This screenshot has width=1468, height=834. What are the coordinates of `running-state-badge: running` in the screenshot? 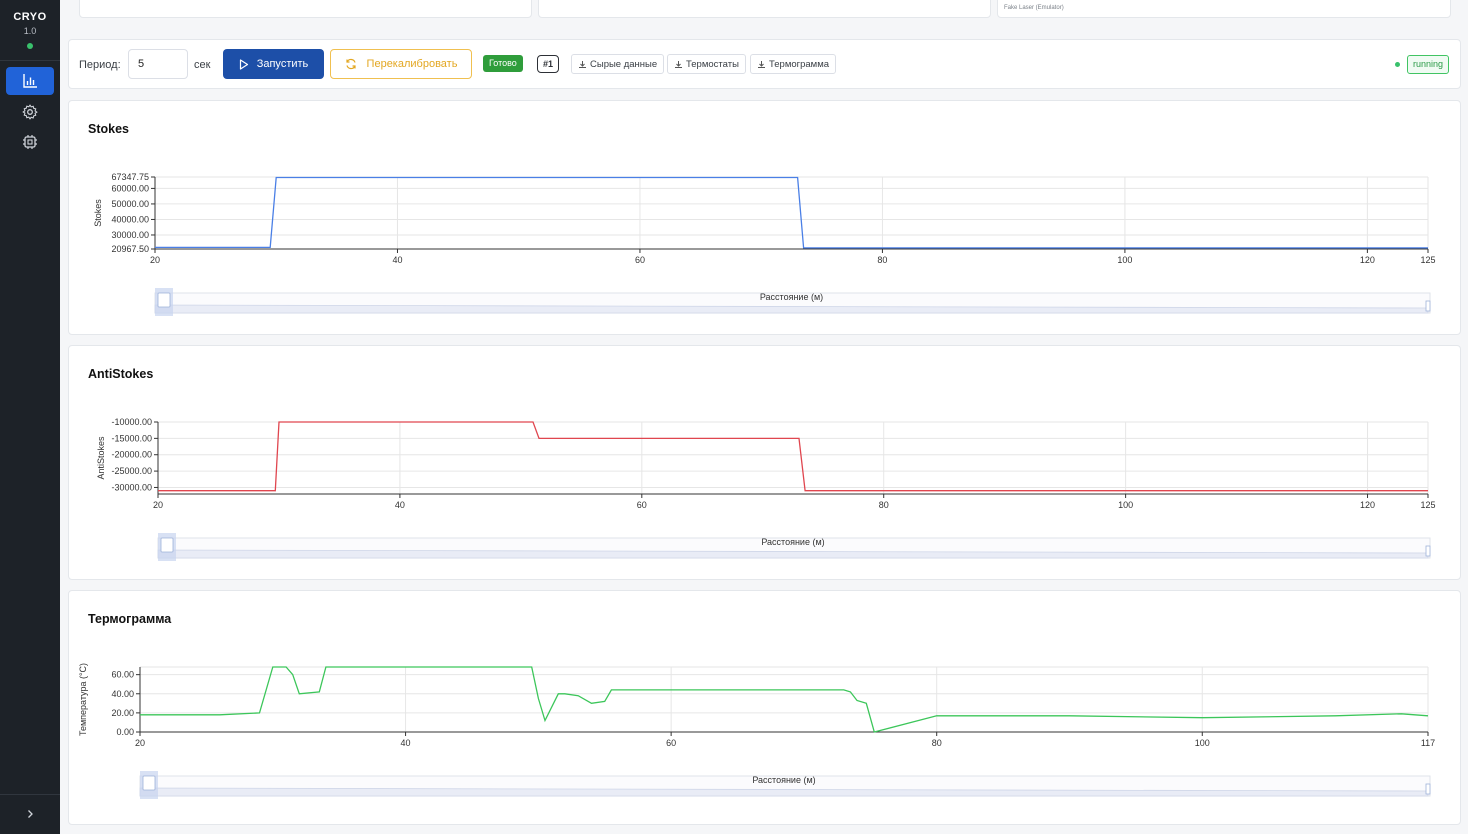 It's located at (1428, 64).